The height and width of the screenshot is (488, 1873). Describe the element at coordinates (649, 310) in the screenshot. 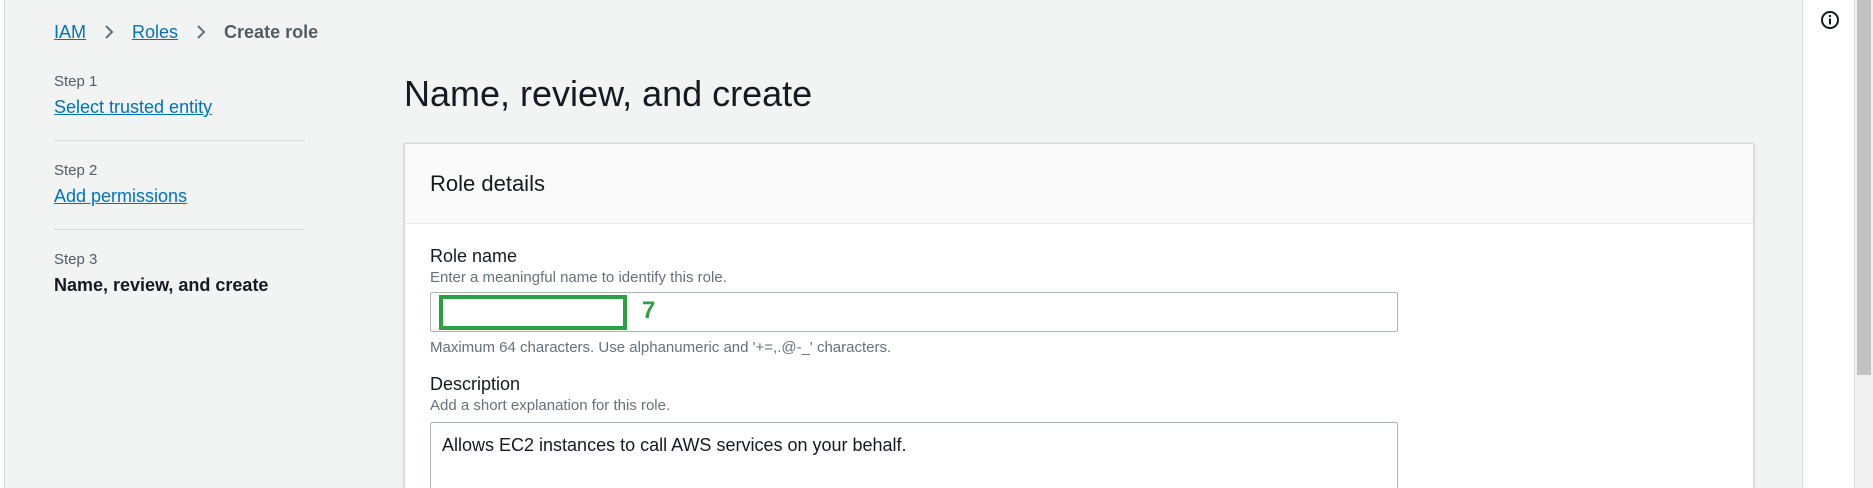

I see `annotation-number-label: 7` at that location.